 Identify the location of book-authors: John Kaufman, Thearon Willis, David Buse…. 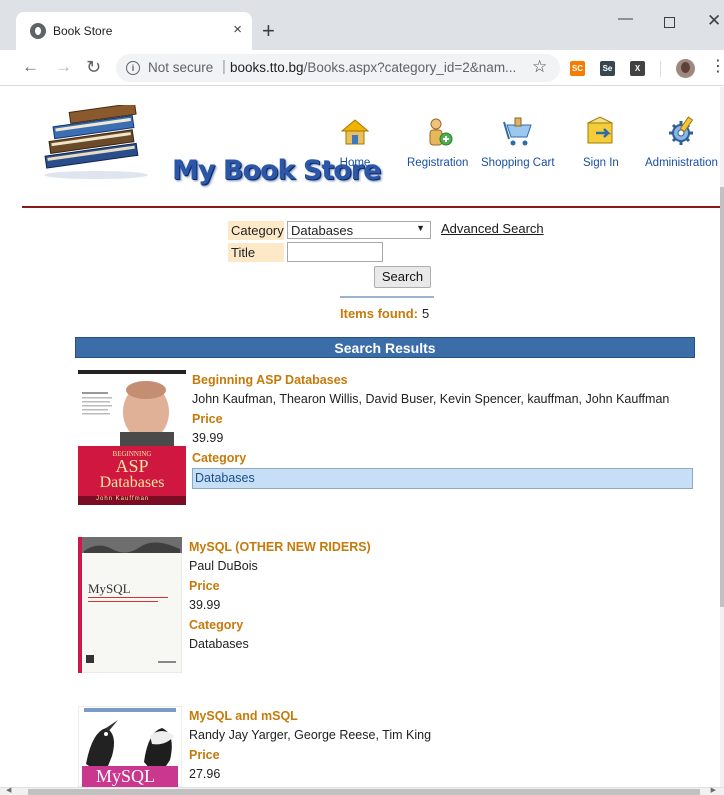
(431, 399).